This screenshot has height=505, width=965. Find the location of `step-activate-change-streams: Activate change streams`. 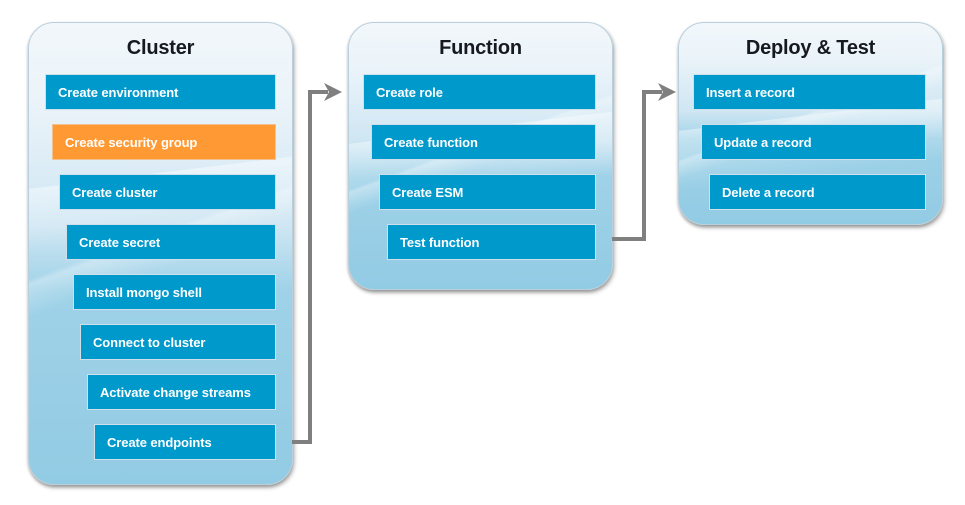

step-activate-change-streams: Activate change streams is located at coordinates (181, 392).